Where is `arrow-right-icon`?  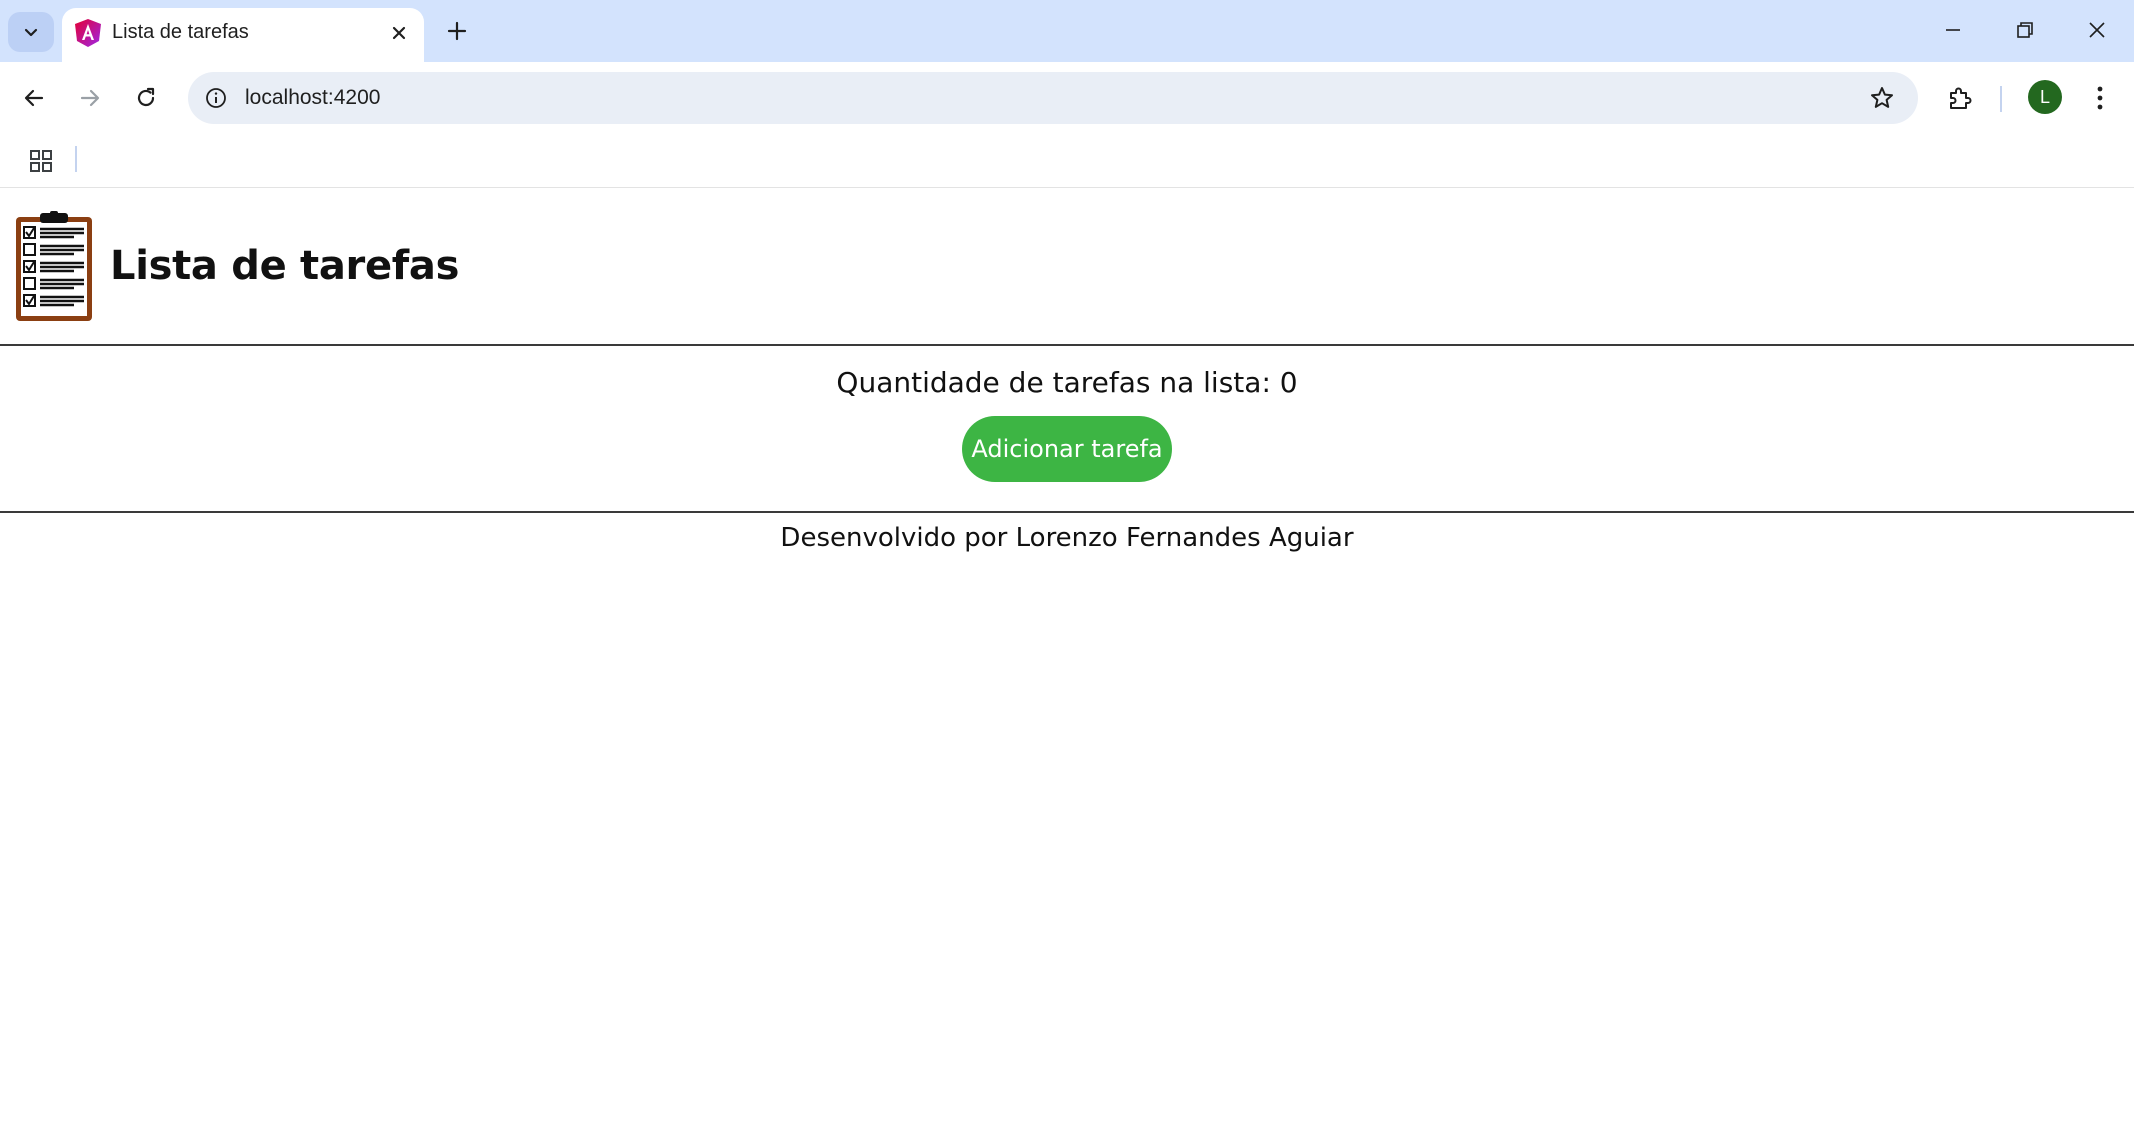 arrow-right-icon is located at coordinates (90, 98).